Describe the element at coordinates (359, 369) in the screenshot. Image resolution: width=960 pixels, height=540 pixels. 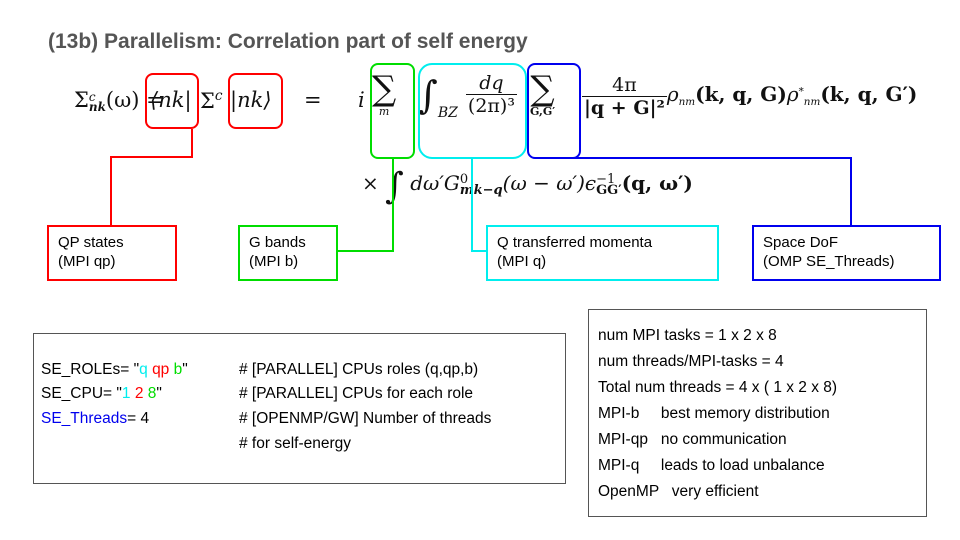
I see `comment-se-roles: # [PARALLEL] CPUs roles (q,qp,b)` at that location.